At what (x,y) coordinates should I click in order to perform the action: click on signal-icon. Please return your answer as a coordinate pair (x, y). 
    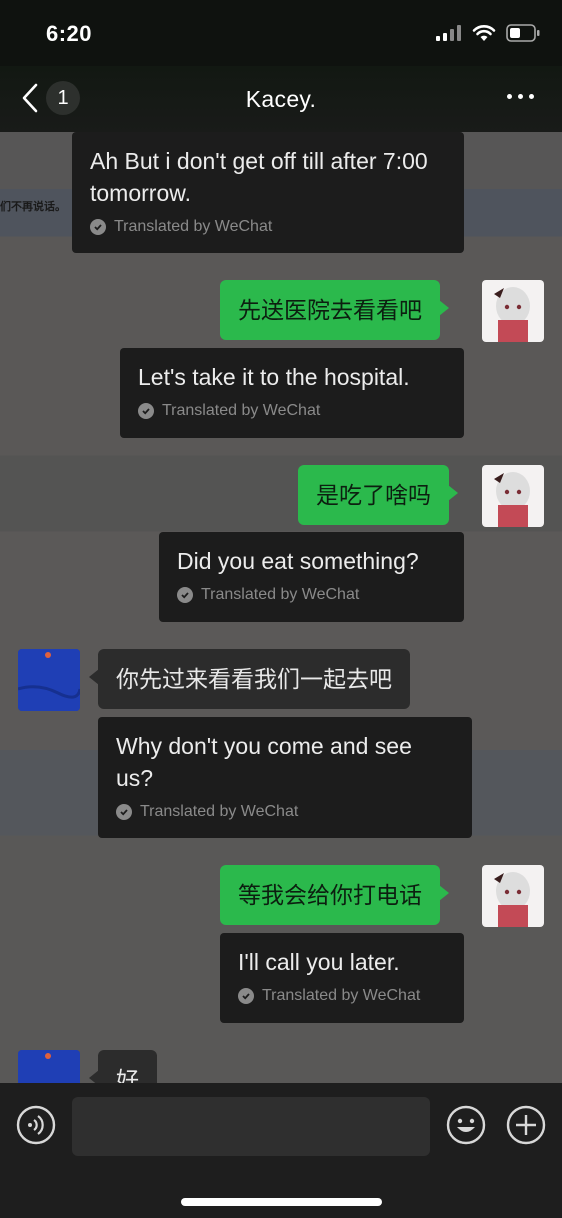
    Looking at the image, I should click on (448, 33).